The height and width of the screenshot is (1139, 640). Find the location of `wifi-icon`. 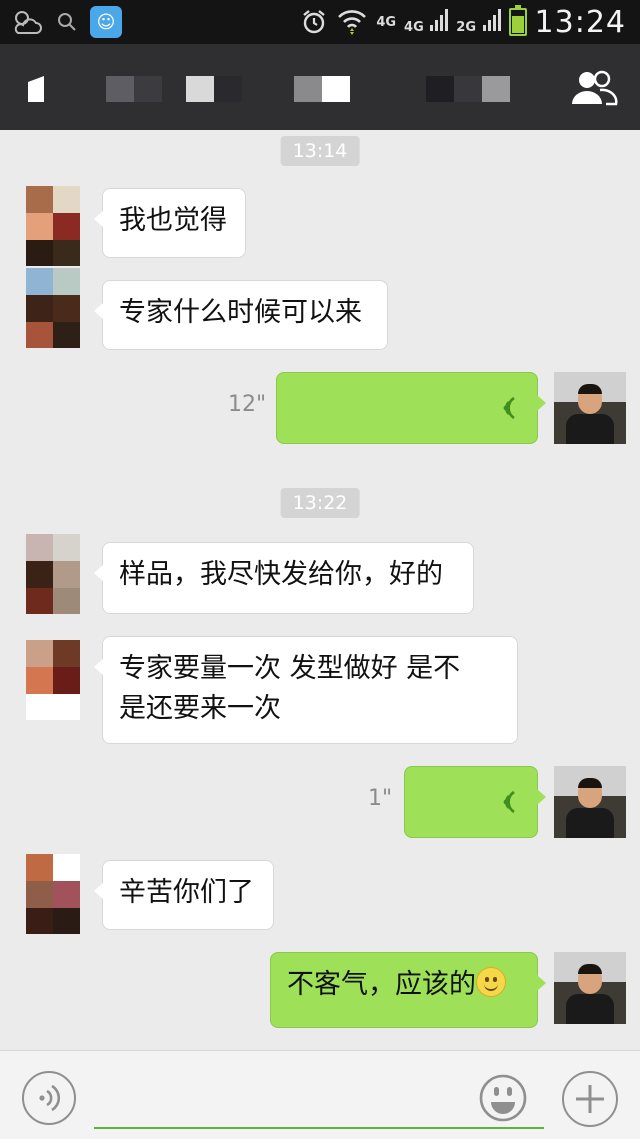

wifi-icon is located at coordinates (352, 22).